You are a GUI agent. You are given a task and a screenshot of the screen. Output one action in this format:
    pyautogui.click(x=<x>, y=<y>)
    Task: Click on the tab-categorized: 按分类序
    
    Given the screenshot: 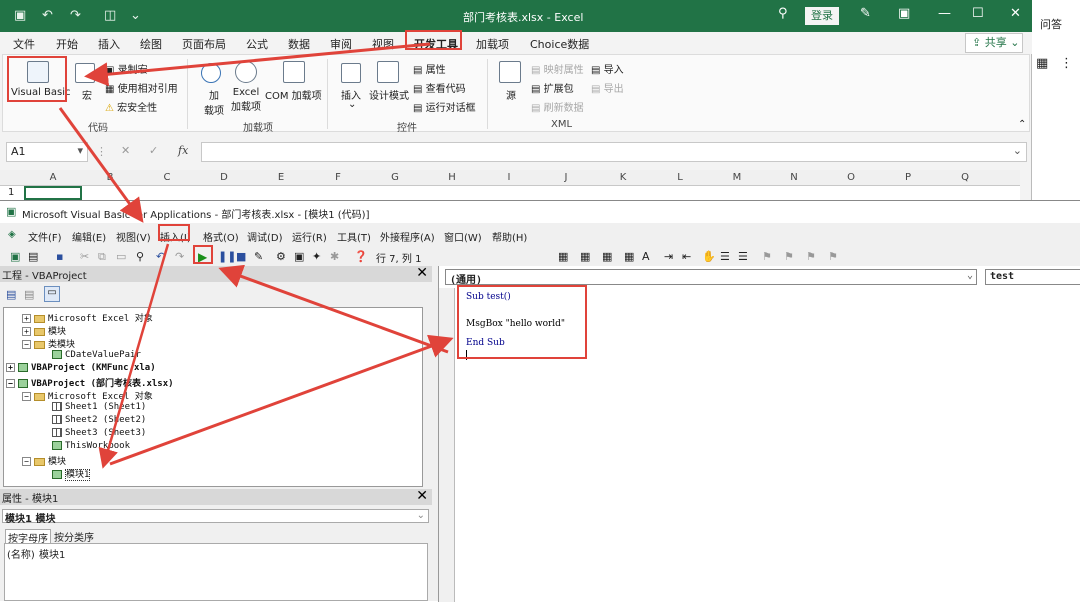 What is the action you would take?
    pyautogui.click(x=74, y=536)
    